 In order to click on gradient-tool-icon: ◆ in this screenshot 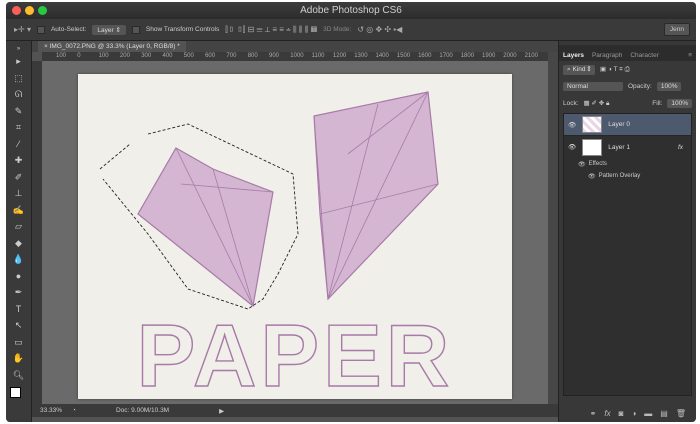, I will do `click(18, 243)`.